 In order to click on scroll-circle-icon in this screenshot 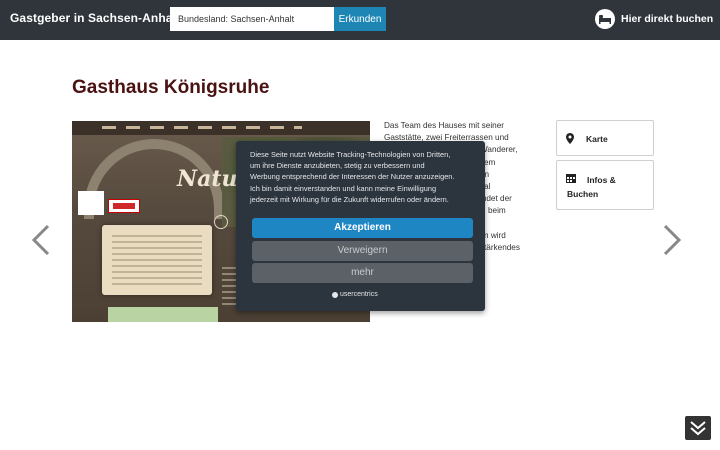, I will do `click(221, 222)`.